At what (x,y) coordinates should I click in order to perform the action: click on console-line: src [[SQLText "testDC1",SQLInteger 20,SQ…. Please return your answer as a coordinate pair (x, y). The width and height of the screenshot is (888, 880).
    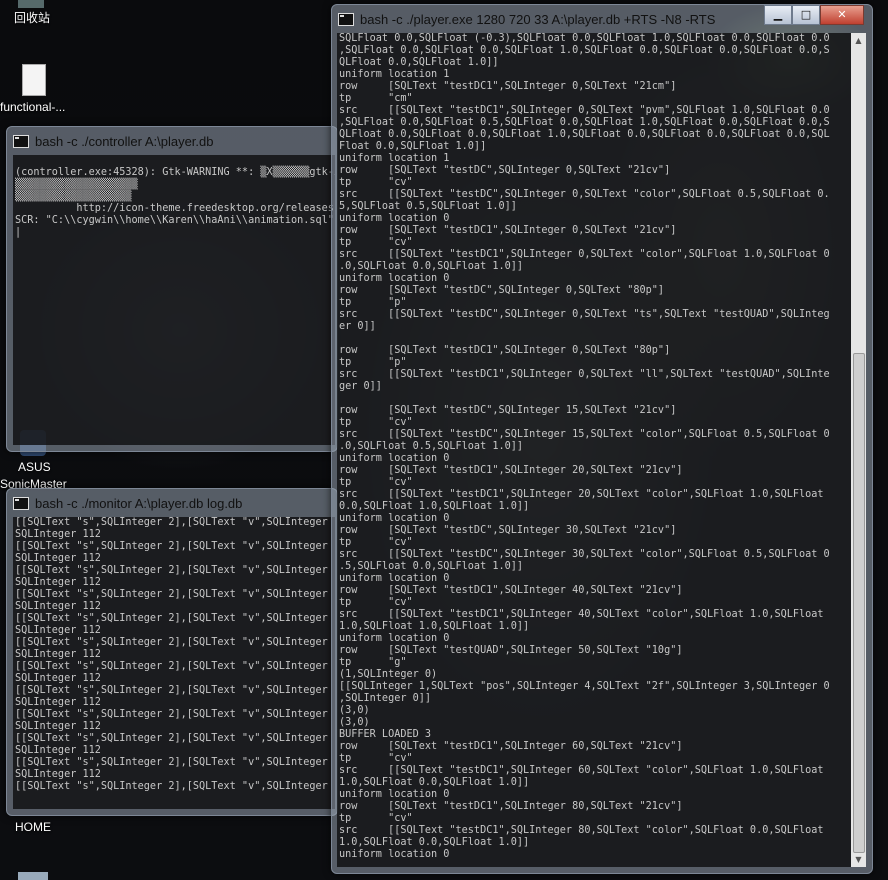
    Looking at the image, I should click on (581, 494).